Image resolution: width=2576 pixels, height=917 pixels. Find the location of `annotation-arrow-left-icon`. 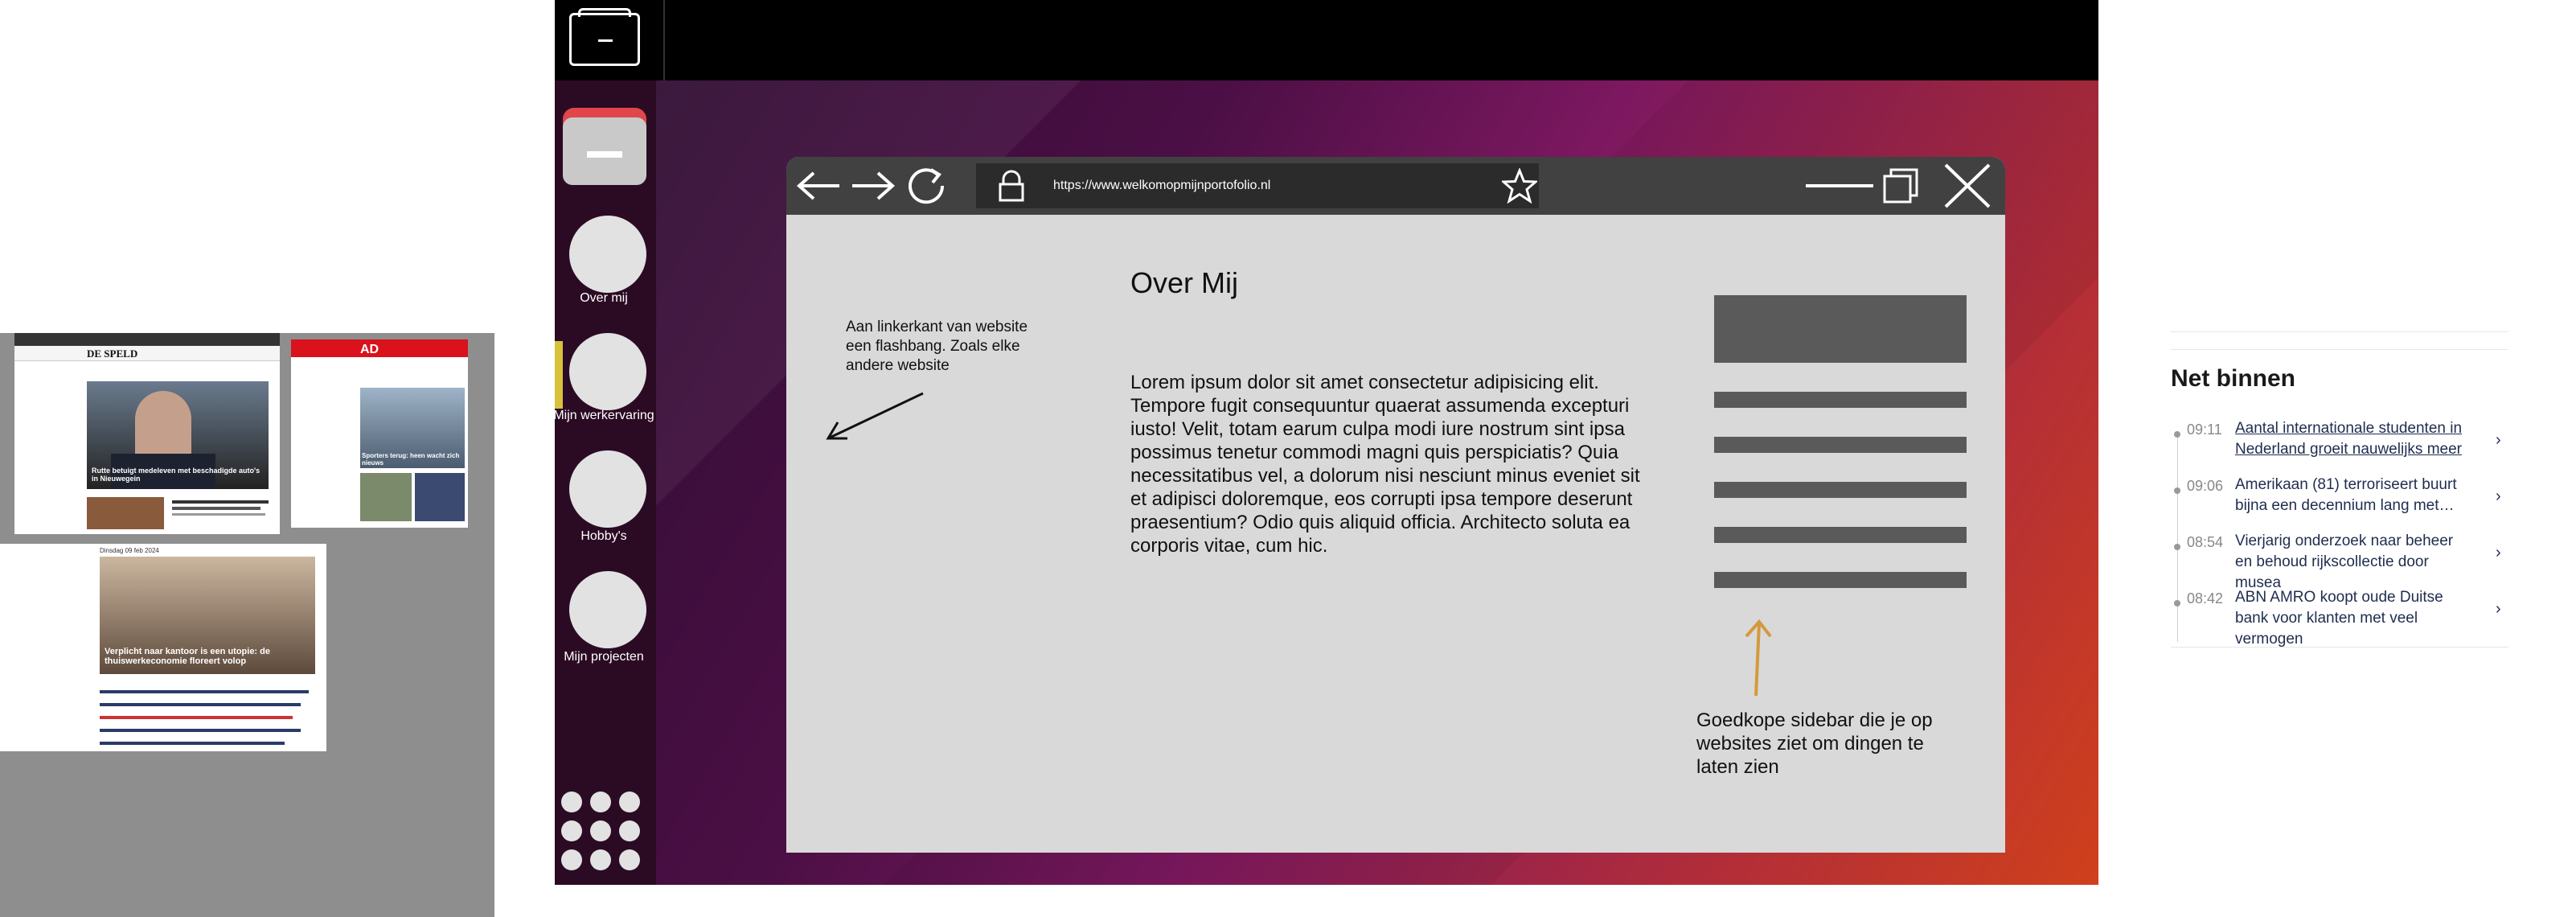

annotation-arrow-left-icon is located at coordinates (875, 416).